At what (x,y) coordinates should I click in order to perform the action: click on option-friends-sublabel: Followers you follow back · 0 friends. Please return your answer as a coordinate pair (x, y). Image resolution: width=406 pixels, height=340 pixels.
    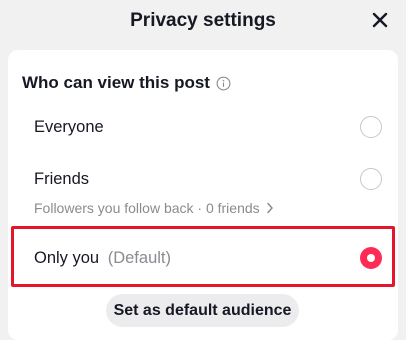
    Looking at the image, I should click on (154, 208).